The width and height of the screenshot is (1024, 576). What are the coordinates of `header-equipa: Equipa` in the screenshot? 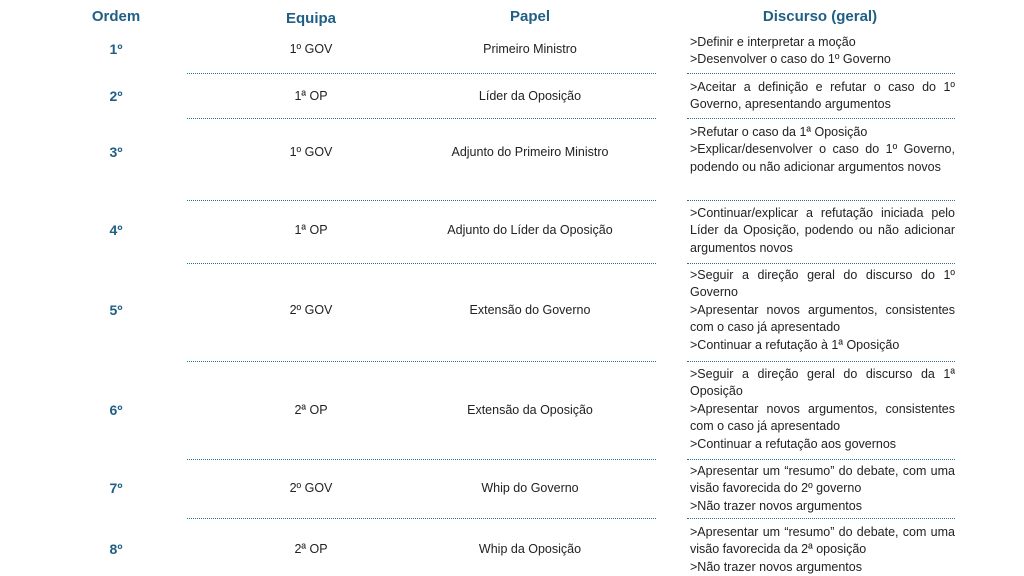 It's located at (310, 18).